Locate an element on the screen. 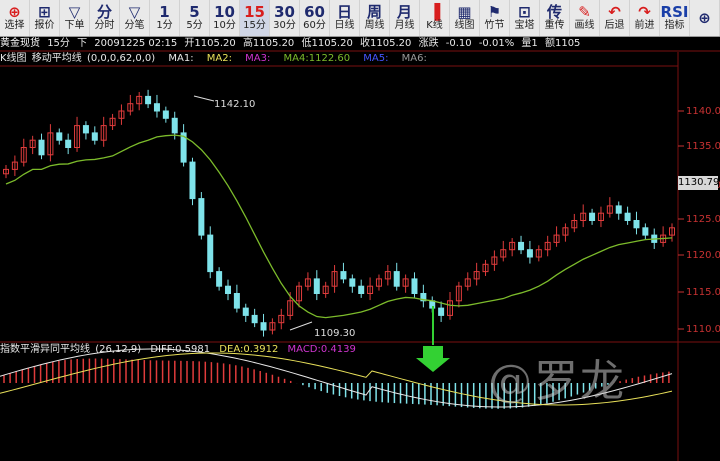 This screenshot has width=720, height=461. toolbar-icon: ▽ is located at coordinates (134, 12).